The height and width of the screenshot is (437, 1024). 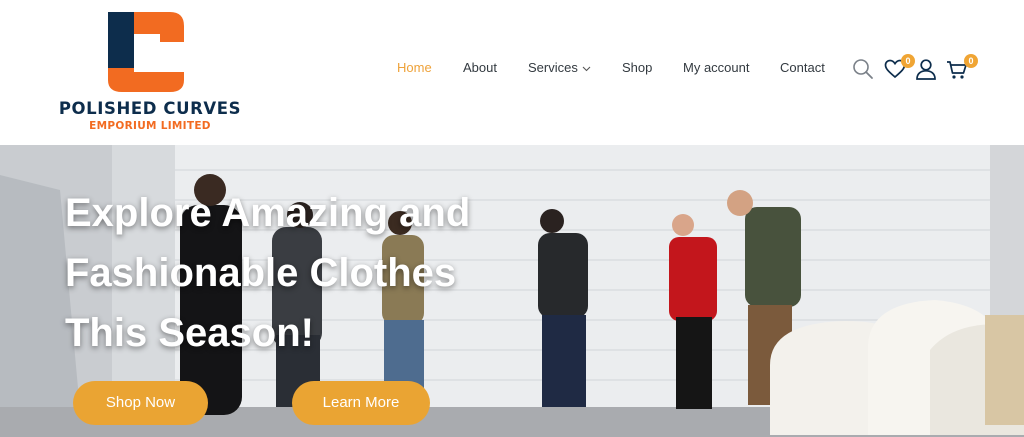 What do you see at coordinates (361, 403) in the screenshot?
I see `learn-more-button: Learn More` at bounding box center [361, 403].